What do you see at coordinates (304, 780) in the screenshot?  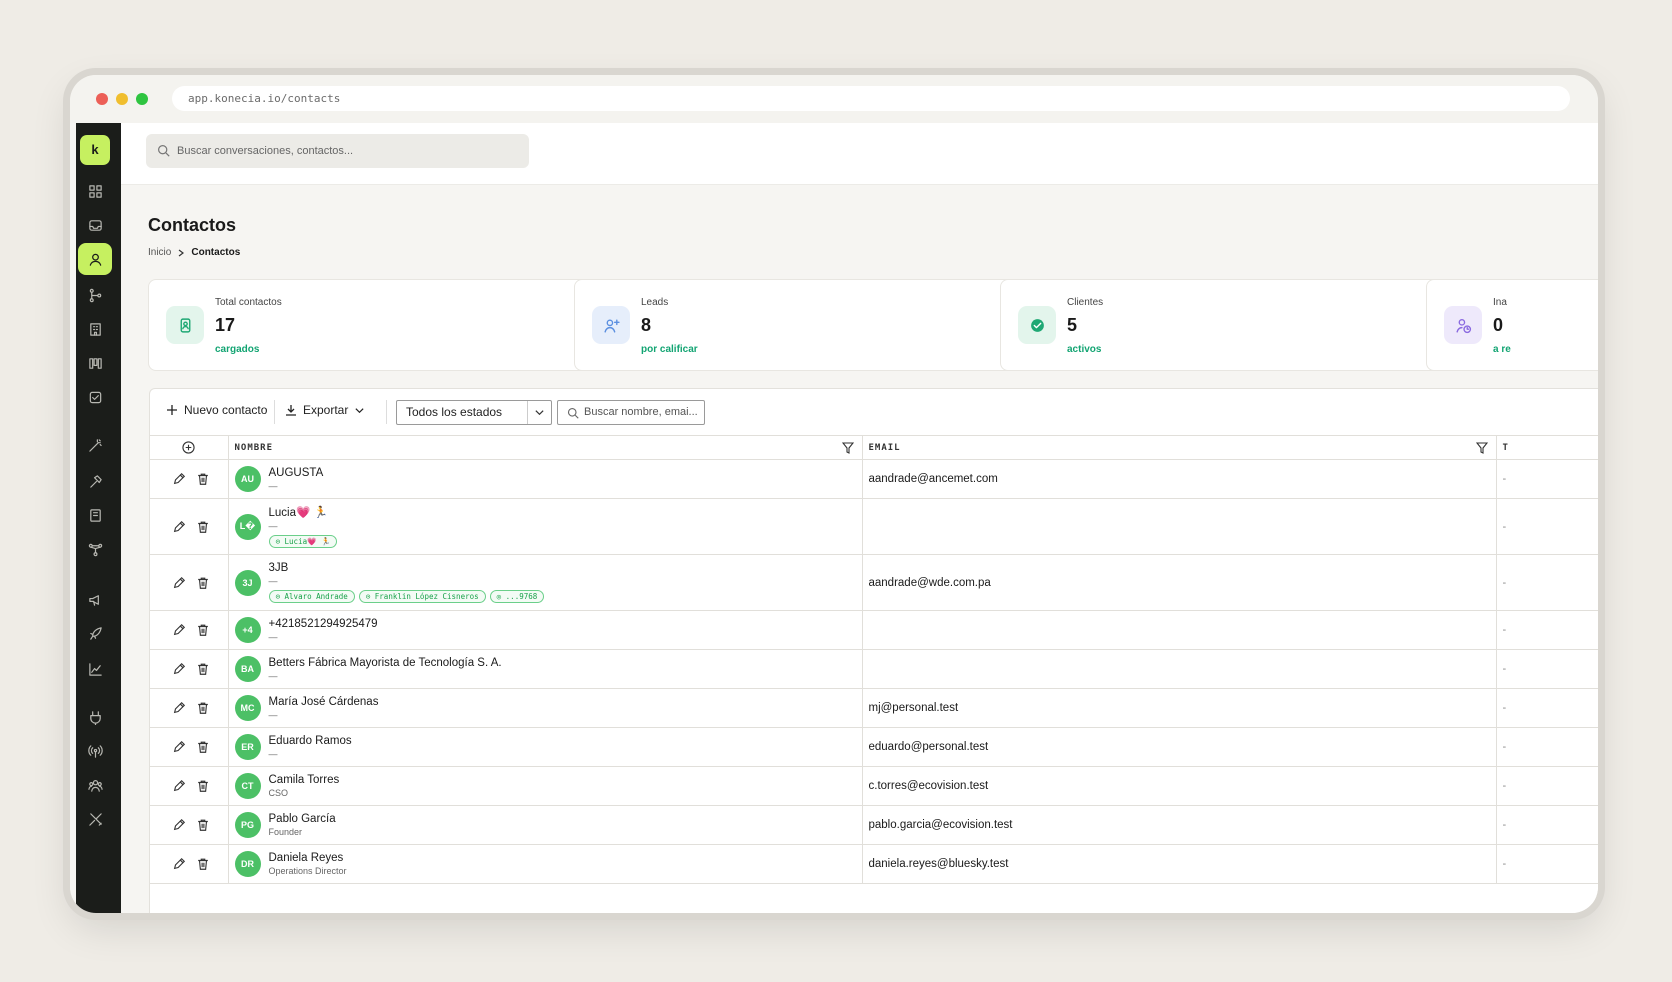 I see `contact-name: Camila Torres` at bounding box center [304, 780].